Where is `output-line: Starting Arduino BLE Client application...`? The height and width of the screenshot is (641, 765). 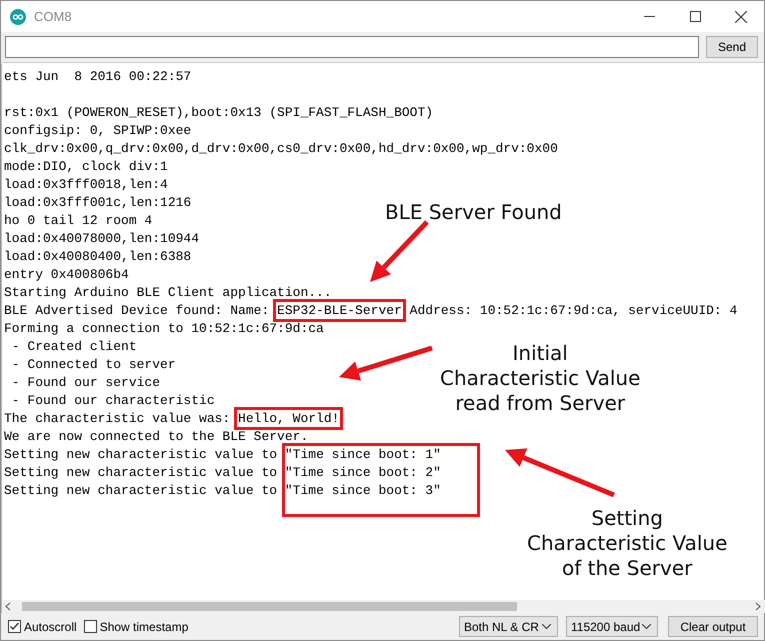
output-line: Starting Arduino BLE Client application... is located at coordinates (168, 292).